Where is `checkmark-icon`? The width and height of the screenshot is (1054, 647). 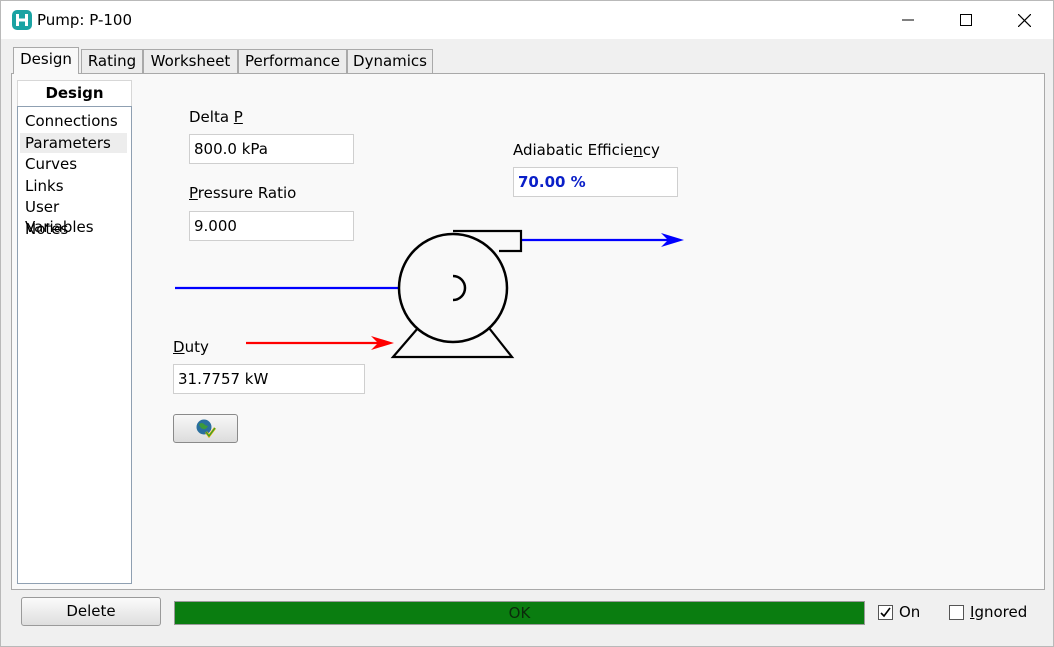 checkmark-icon is located at coordinates (885, 612).